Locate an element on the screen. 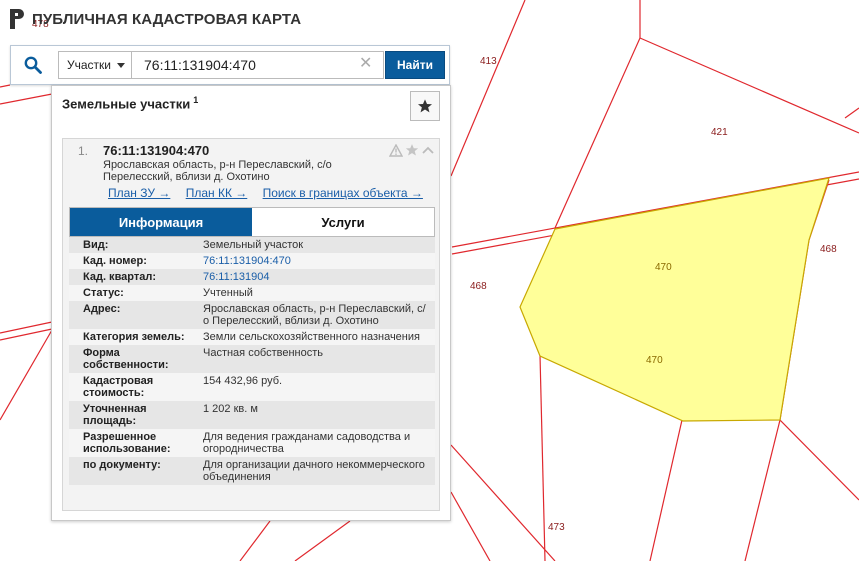  search-type-label: Участки is located at coordinates (89, 65).